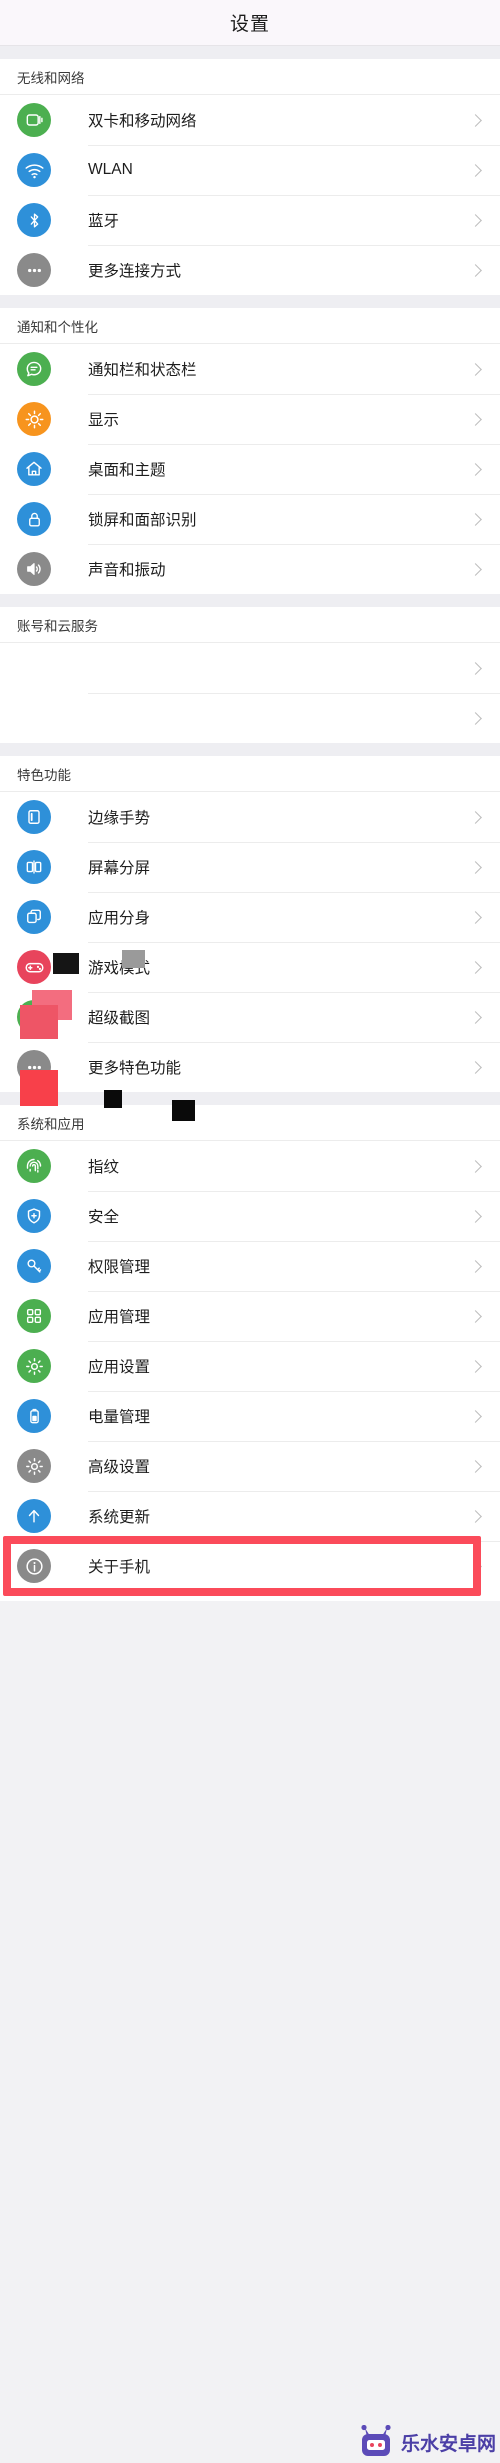 The width and height of the screenshot is (500, 2463). Describe the element at coordinates (250, 1416) in the screenshot. I see `settings-row: 电量管理` at that location.